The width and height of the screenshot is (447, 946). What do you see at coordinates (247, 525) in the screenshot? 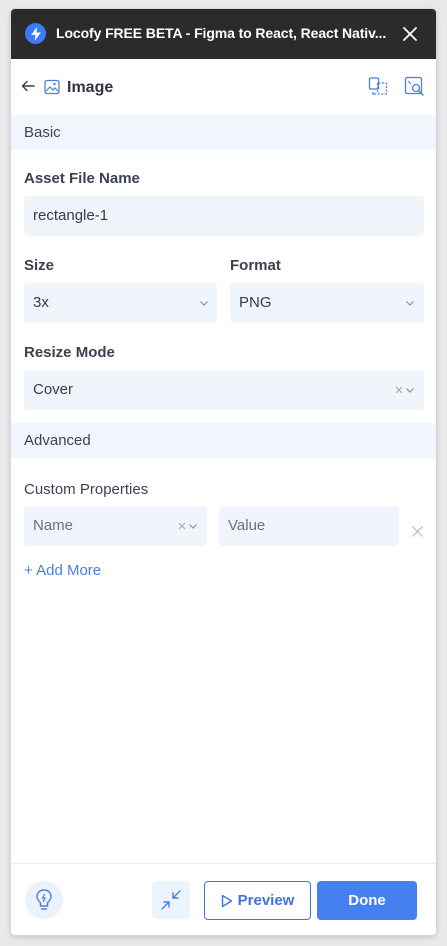
I see `value-placeholder: Value` at bounding box center [247, 525].